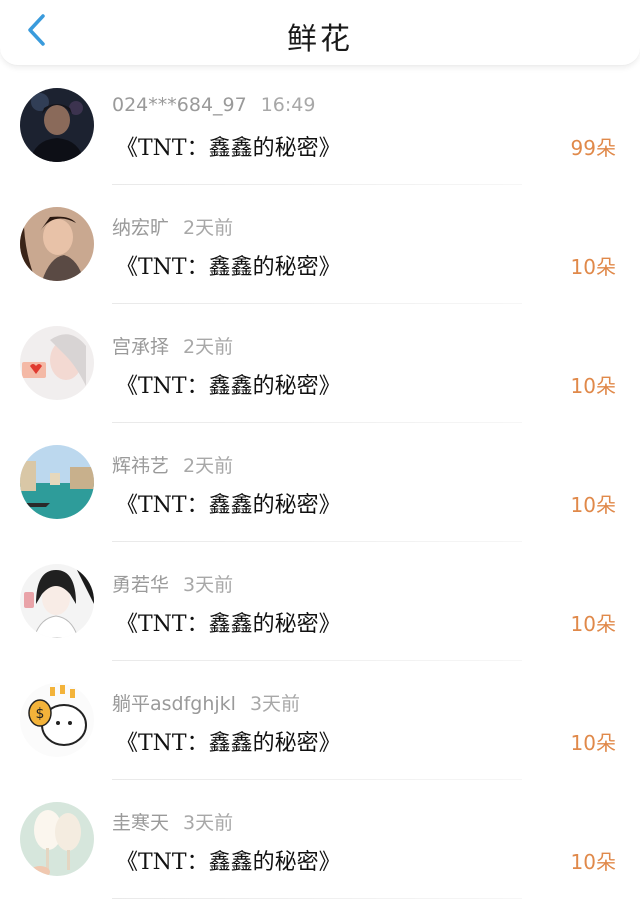 Image resolution: width=640 pixels, height=920 pixels. I want to click on page-title: 鲜花, so click(320, 39).